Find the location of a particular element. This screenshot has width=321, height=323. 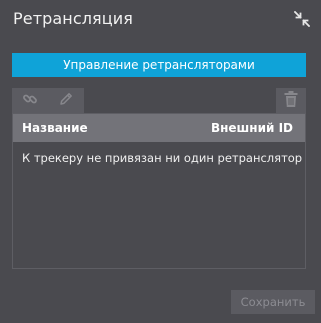

column-header-external-id: Внешний ID is located at coordinates (252, 128).